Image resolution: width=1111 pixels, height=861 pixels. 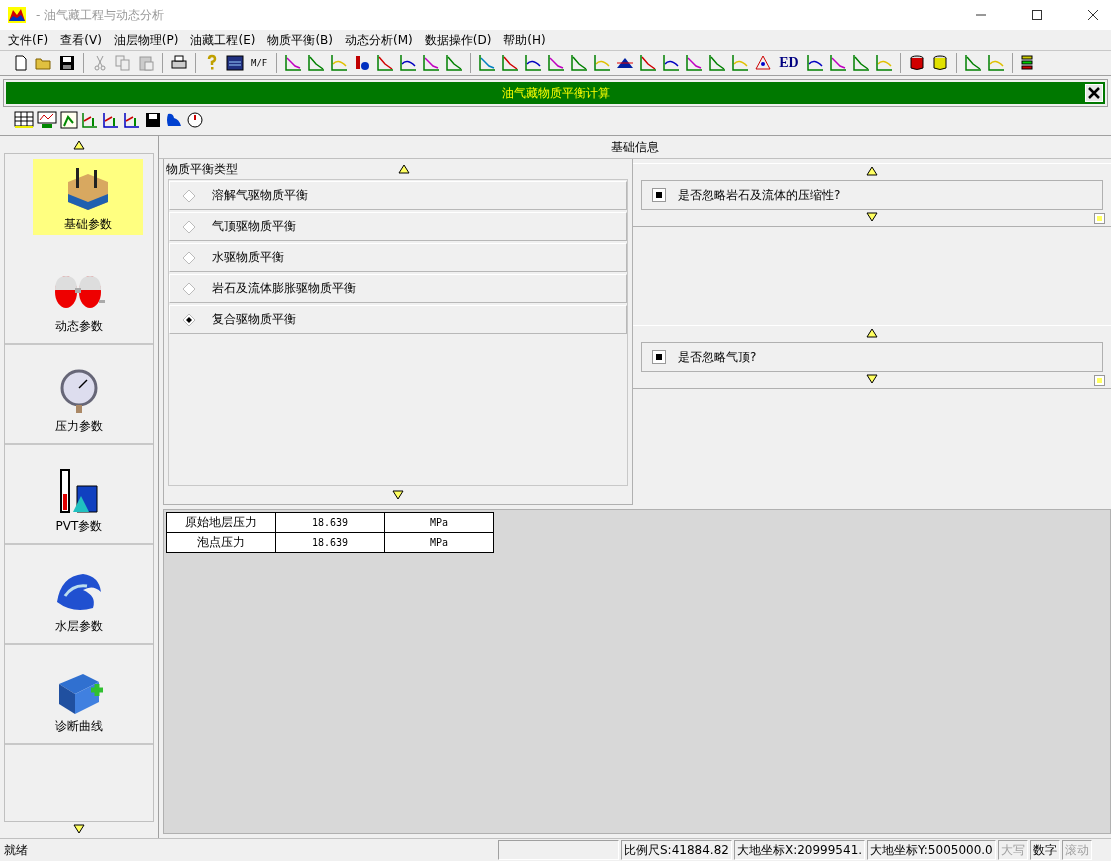 What do you see at coordinates (16, 850) in the screenshot?
I see `status-message: 就绪` at bounding box center [16, 850].